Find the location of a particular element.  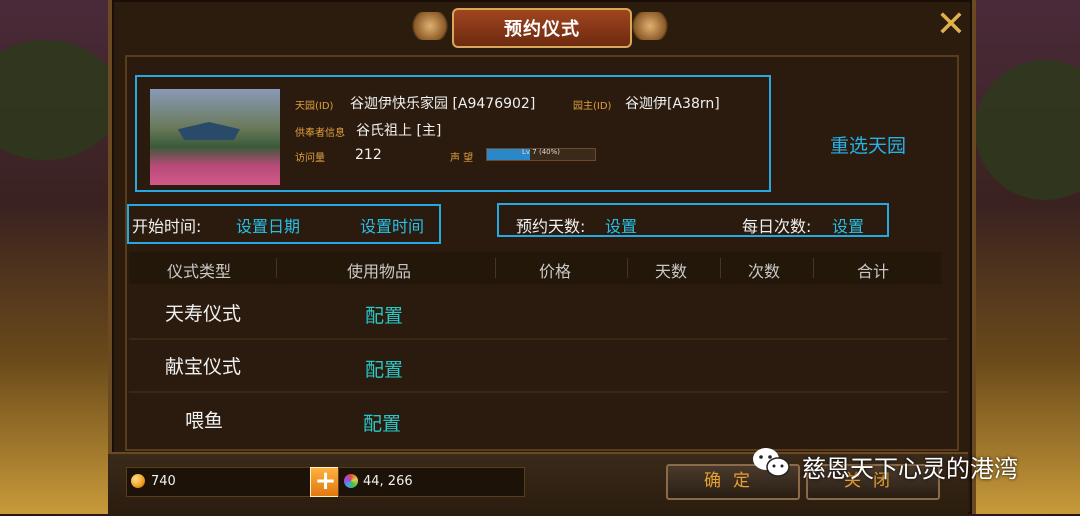

ritual-type: 天寿仪式 is located at coordinates (203, 314).